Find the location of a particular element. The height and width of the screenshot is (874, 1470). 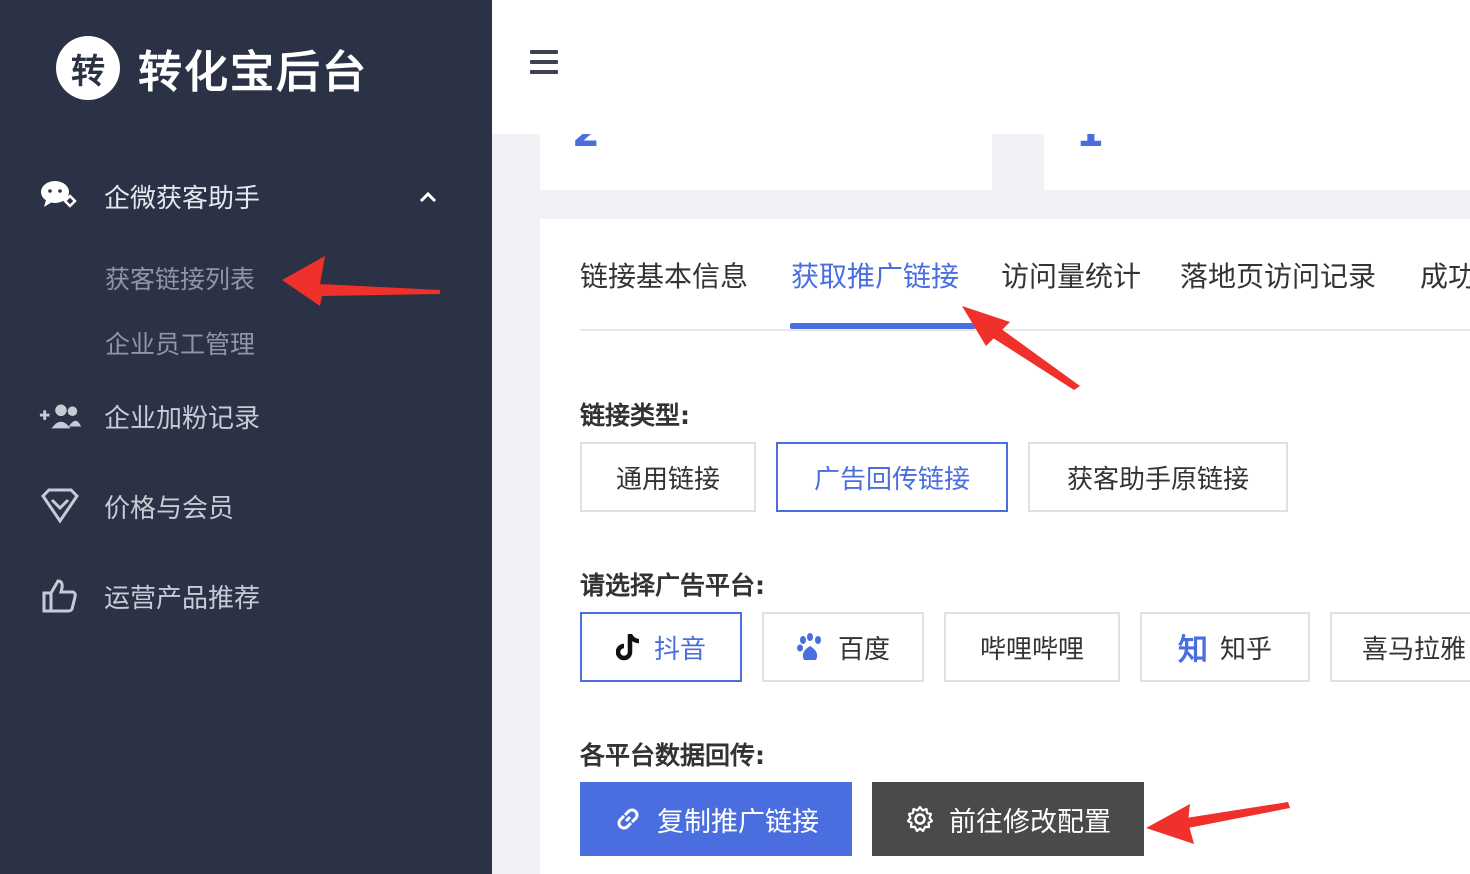

sidebar-subitem-link-list: 获客链接列表 is located at coordinates (180, 278).